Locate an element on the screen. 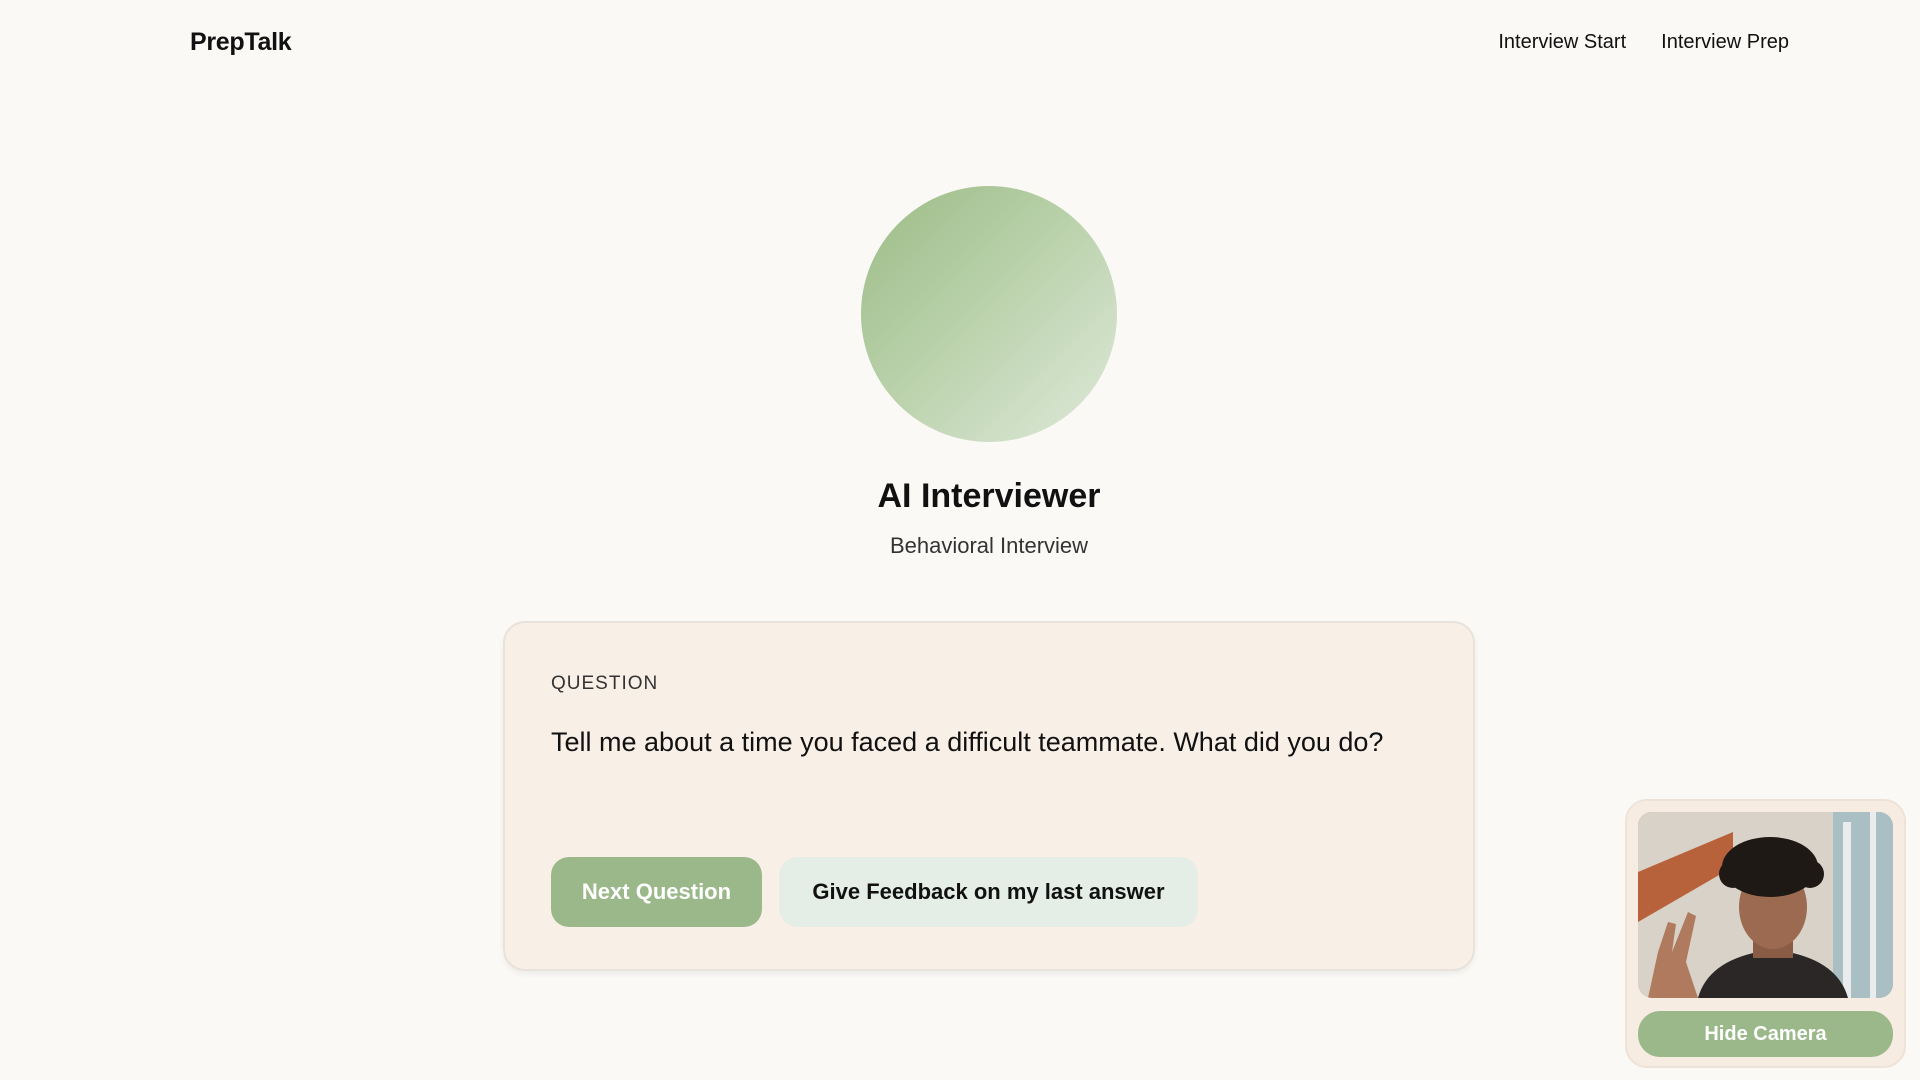 The height and width of the screenshot is (1080, 1920). question-label: QUESTION is located at coordinates (605, 683).